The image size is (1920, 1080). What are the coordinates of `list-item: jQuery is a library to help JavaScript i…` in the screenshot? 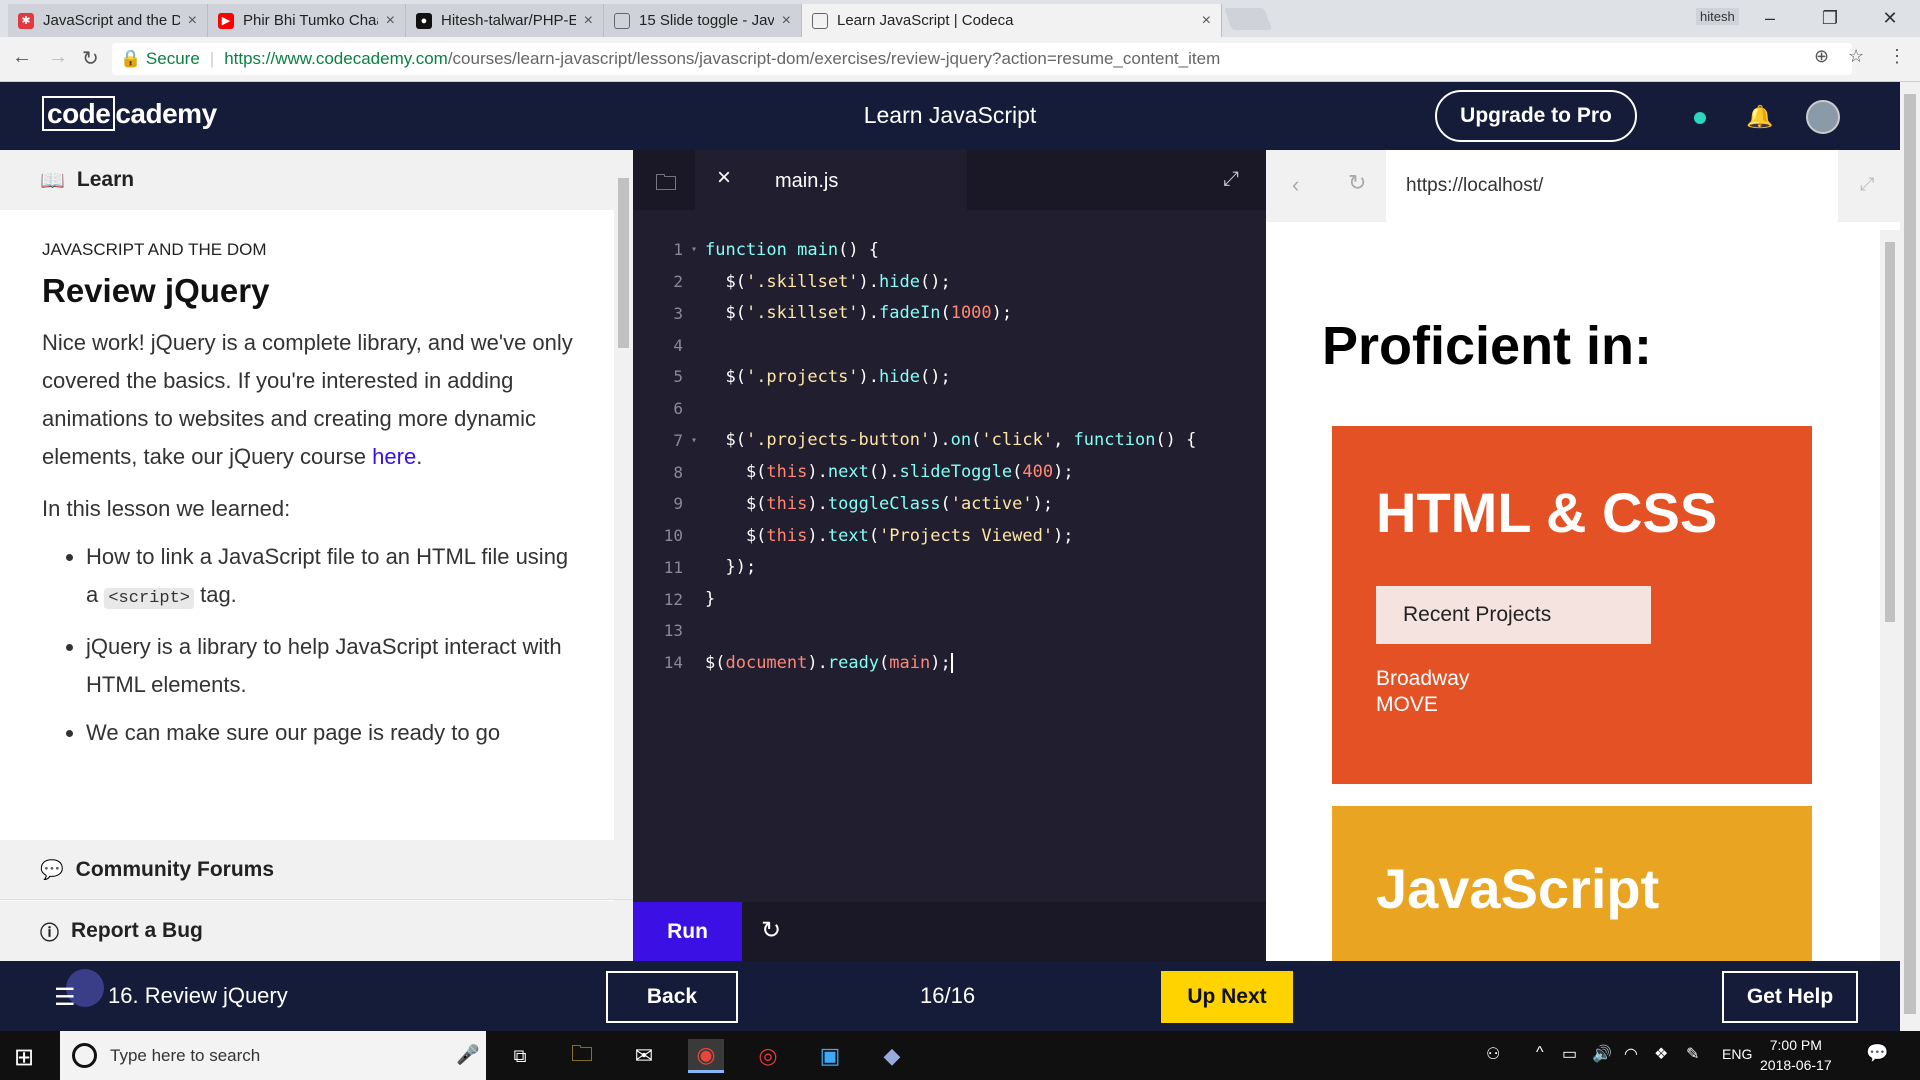 It's located at (331, 666).